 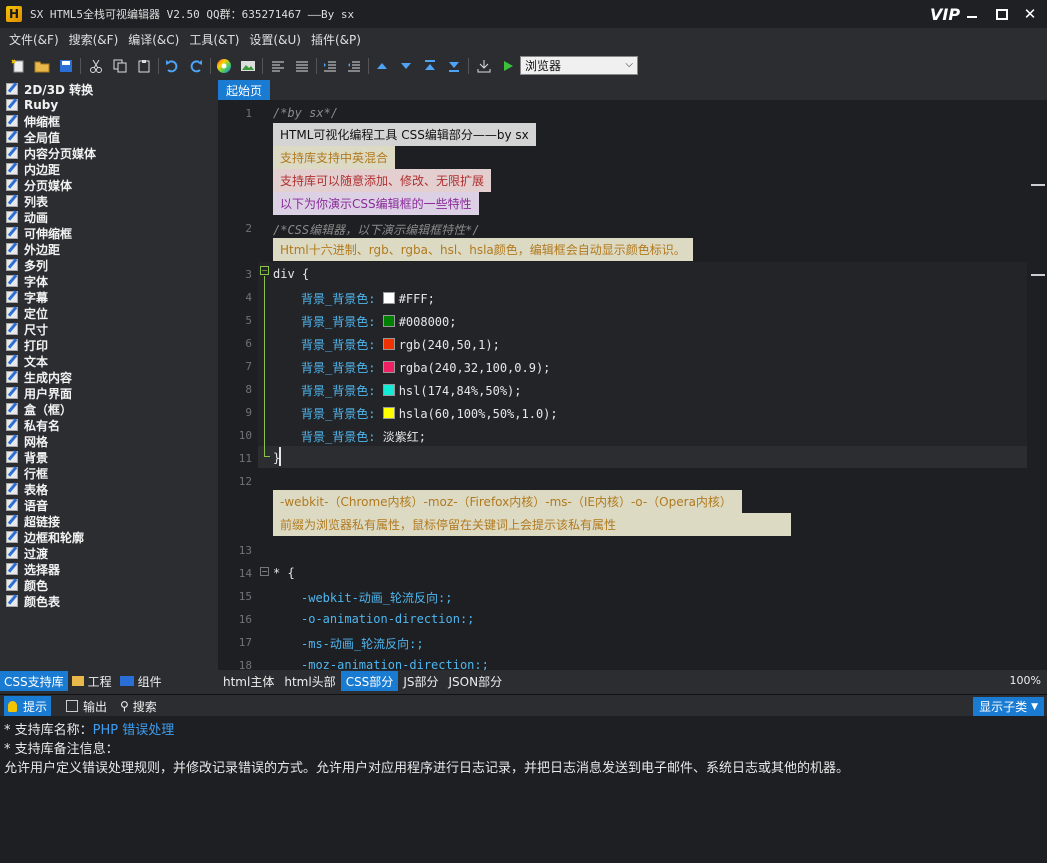 What do you see at coordinates (378, 321) in the screenshot?
I see `css-declaration: 背景_背景色: #008000;` at bounding box center [378, 321].